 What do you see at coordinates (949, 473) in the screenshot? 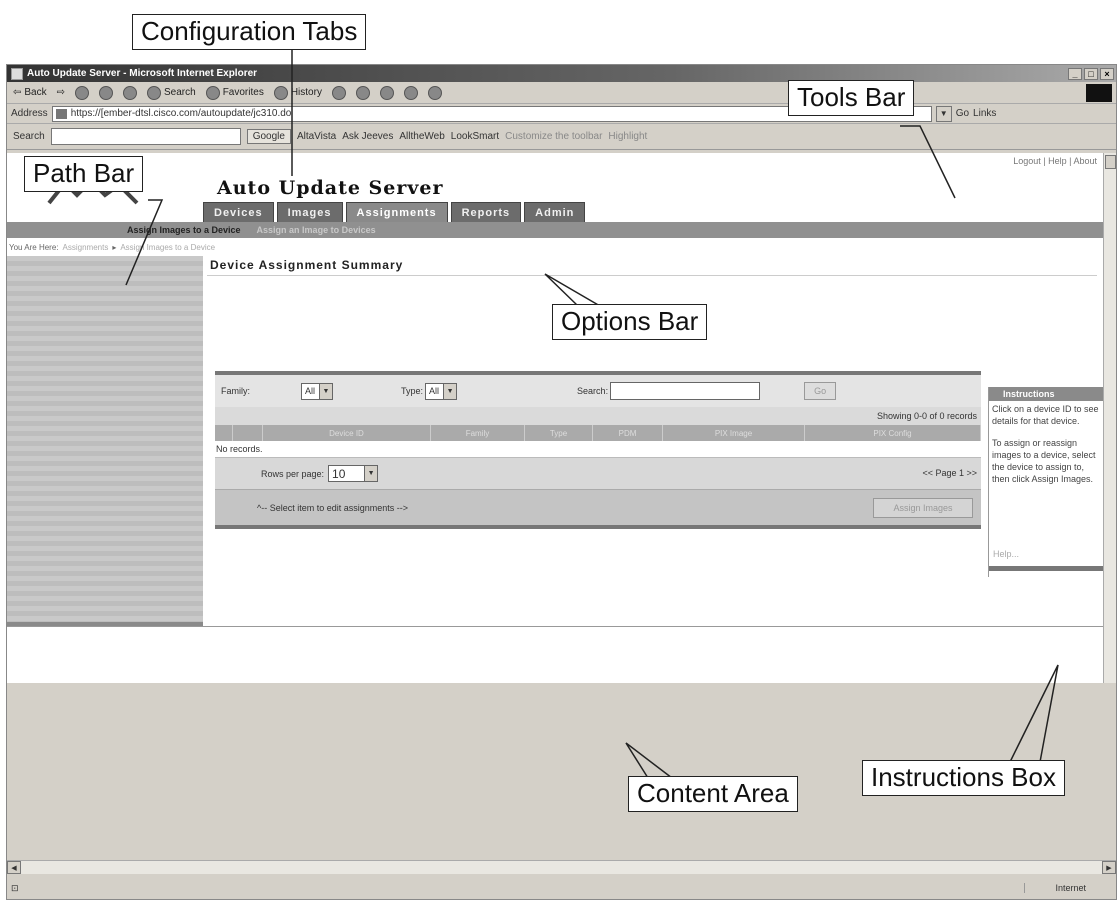
I see `page-navigation: << Page 1 >>` at bounding box center [949, 473].